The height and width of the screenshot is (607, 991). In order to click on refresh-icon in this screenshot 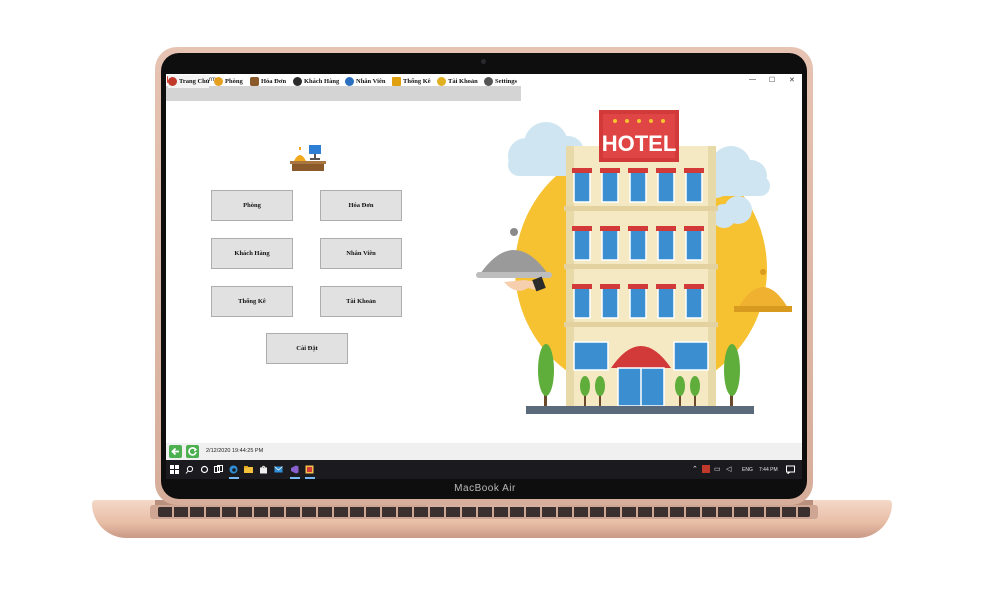, I will do `click(192, 451)`.